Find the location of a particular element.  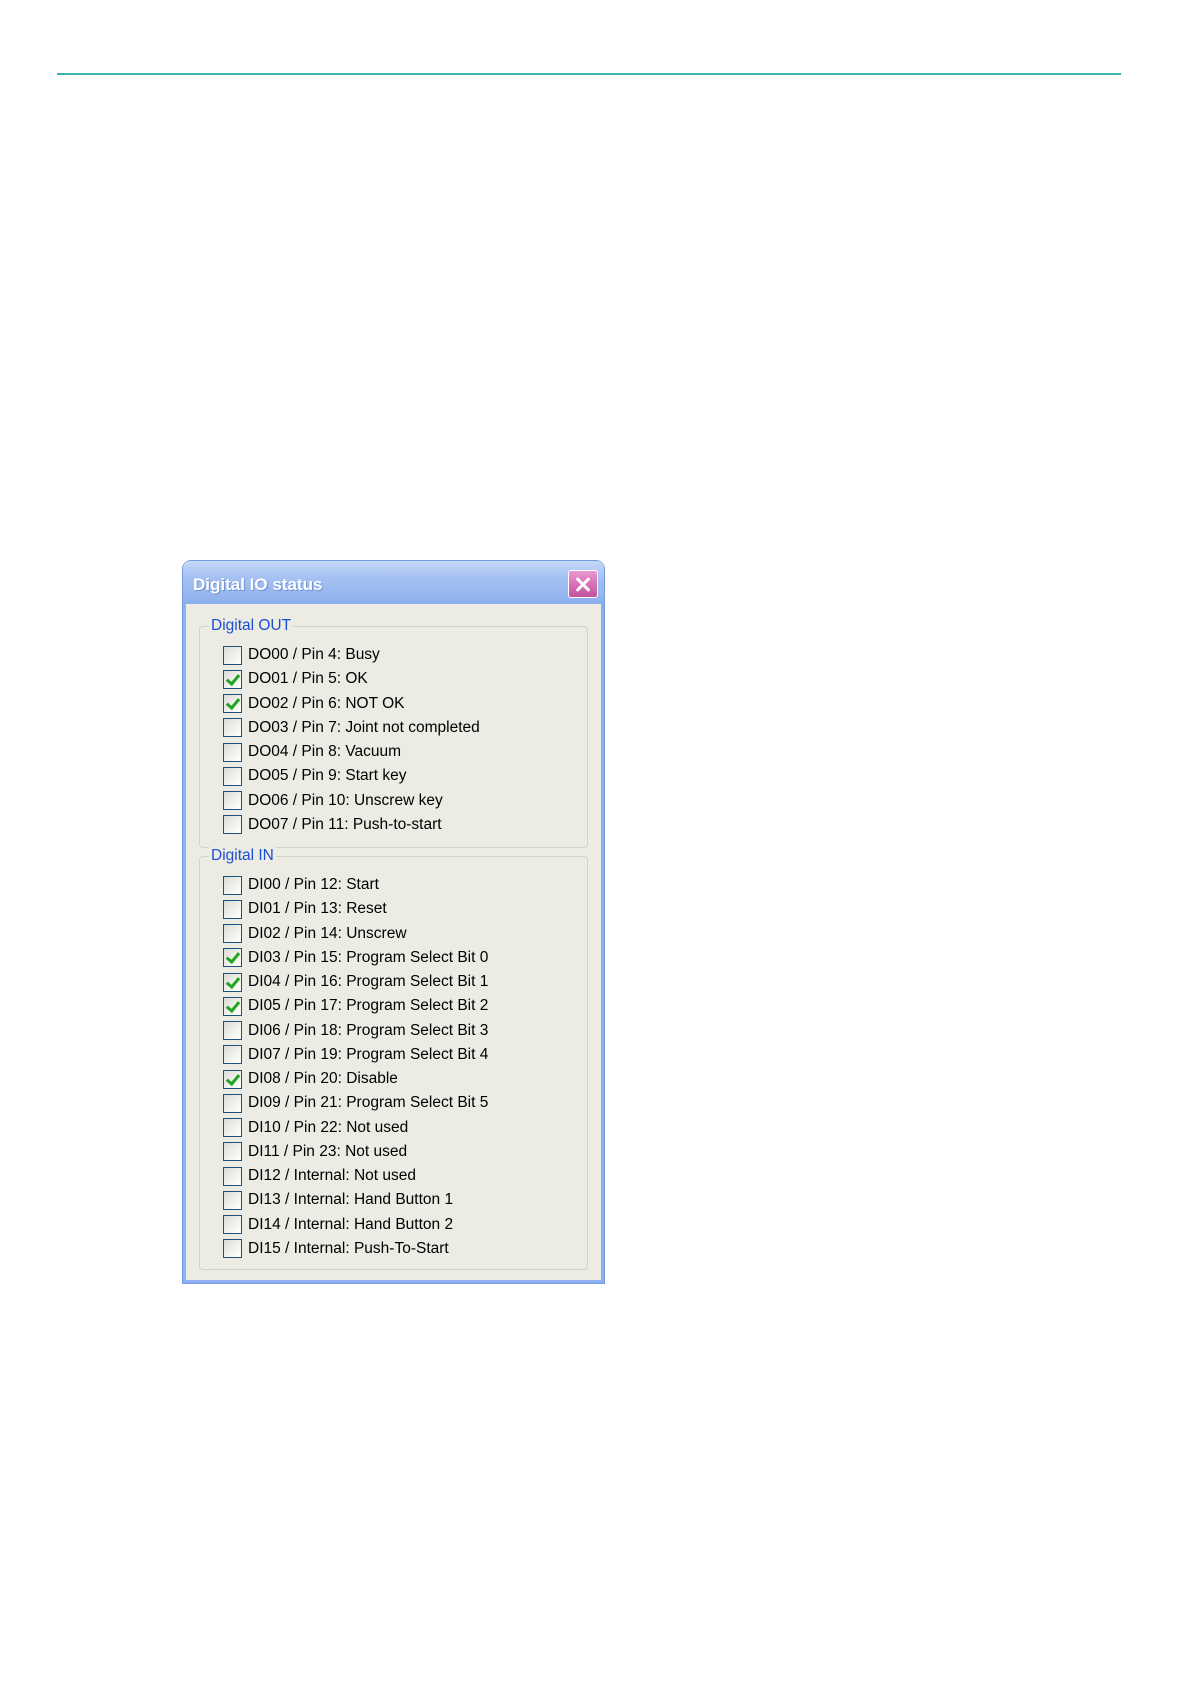

io-row-di02: DI02 / Pin 14: Unscrew is located at coordinates (393, 934).